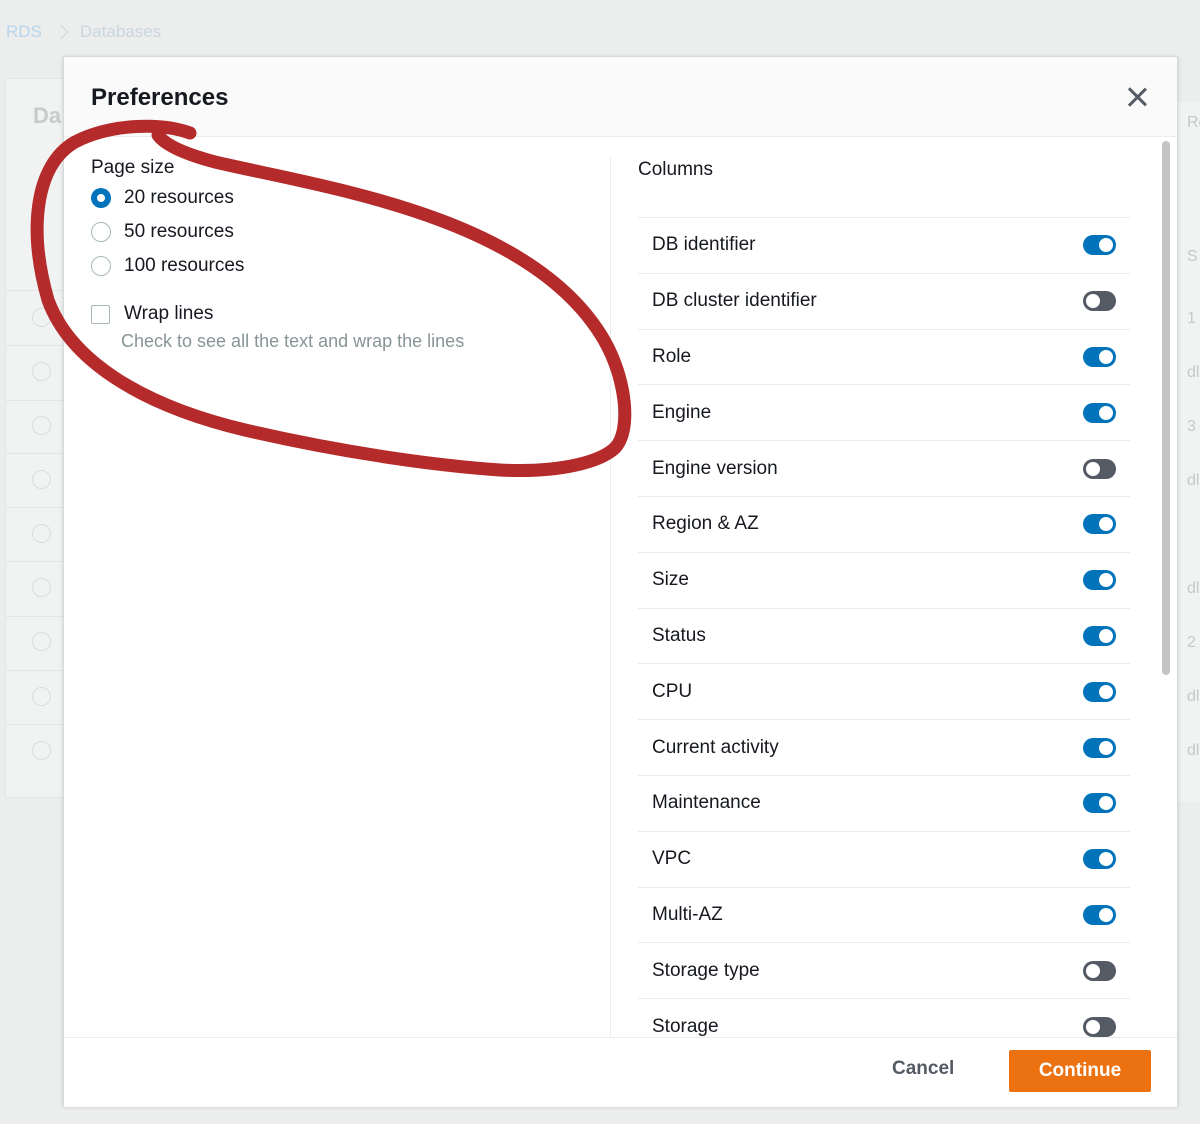  Describe the element at coordinates (179, 231) in the screenshot. I see `page-size-option-label: 50 resources` at that location.